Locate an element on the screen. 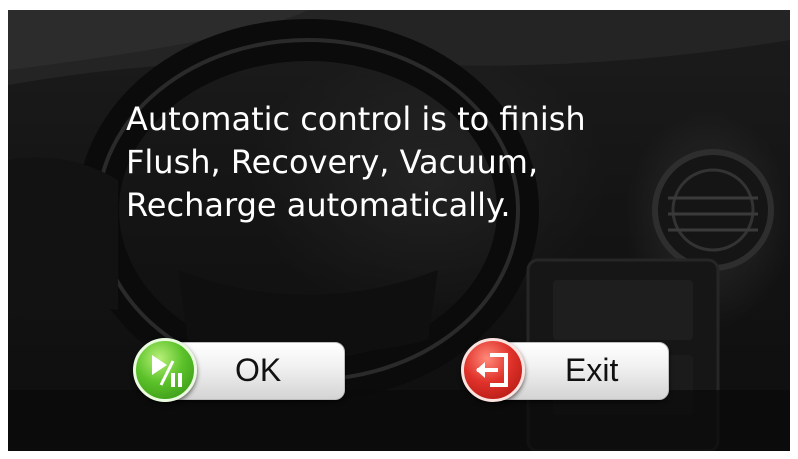 This screenshot has width=798, height=459. ok-button: OK is located at coordinates (239, 370).